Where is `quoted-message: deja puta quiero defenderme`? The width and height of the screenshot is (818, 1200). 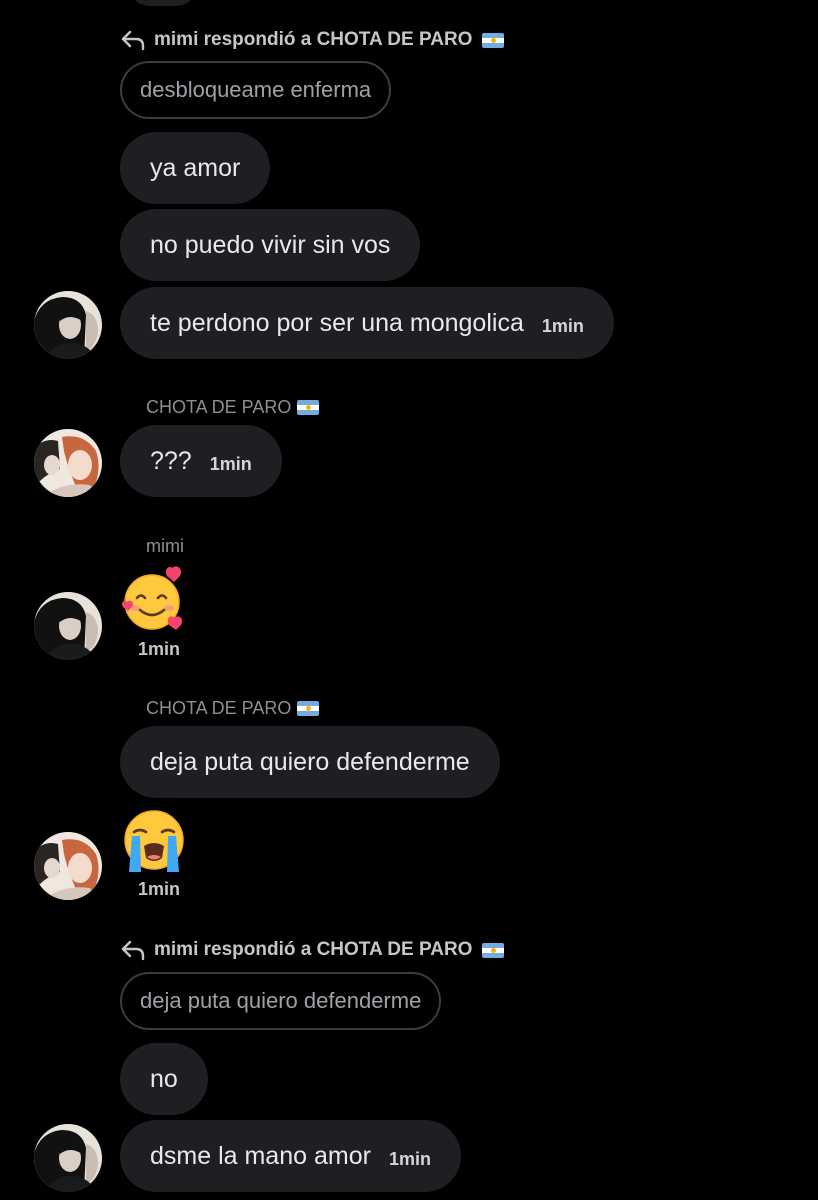 quoted-message: deja puta quiero defenderme is located at coordinates (281, 1001).